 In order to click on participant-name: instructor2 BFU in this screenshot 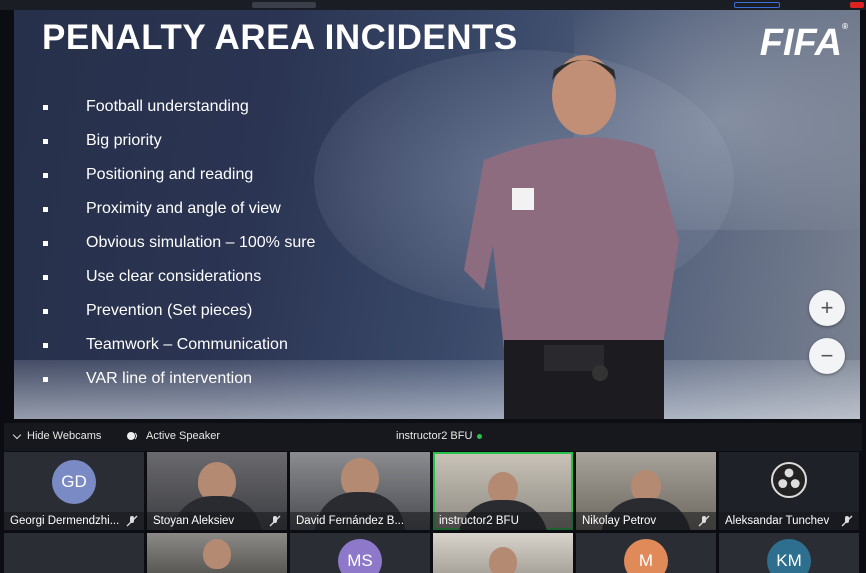, I will do `click(503, 521)`.